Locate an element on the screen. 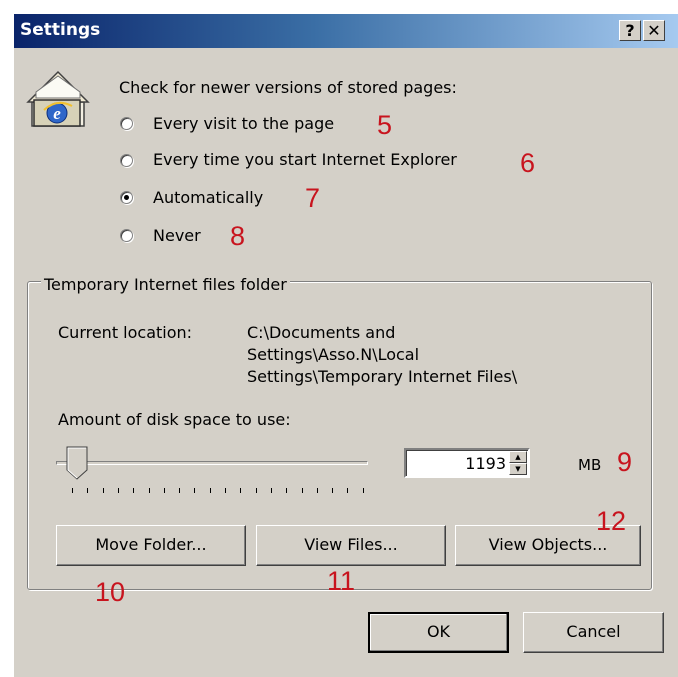 The image size is (678, 677). location-line-1: C:\Documents and is located at coordinates (321, 332).